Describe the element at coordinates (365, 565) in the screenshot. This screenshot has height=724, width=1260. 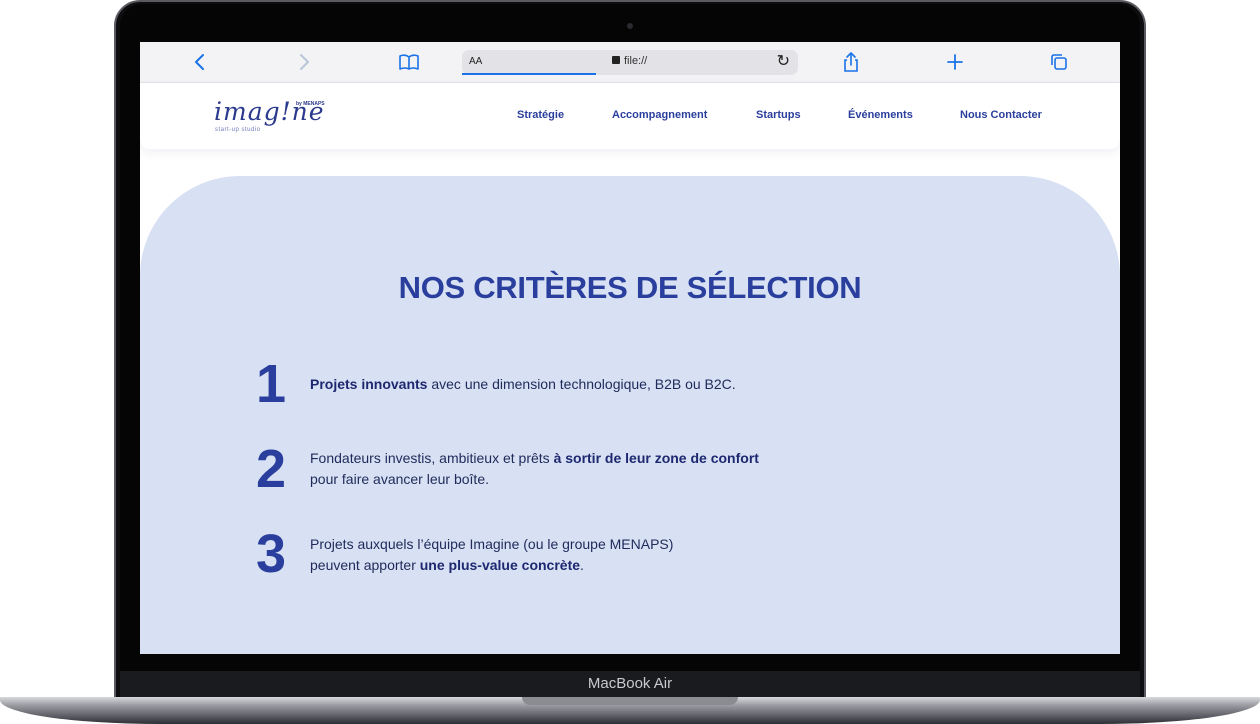
I see `criterion-3-line2-start: peuvent apporter` at that location.